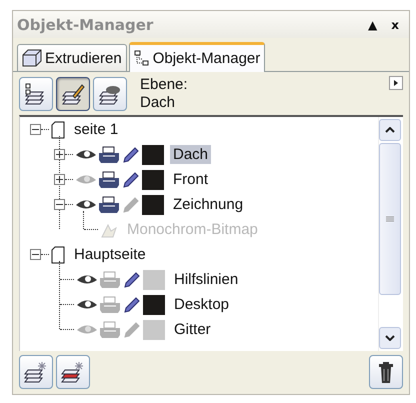  Describe the element at coordinates (191, 154) in the screenshot. I see `layer-label: Dach` at that location.